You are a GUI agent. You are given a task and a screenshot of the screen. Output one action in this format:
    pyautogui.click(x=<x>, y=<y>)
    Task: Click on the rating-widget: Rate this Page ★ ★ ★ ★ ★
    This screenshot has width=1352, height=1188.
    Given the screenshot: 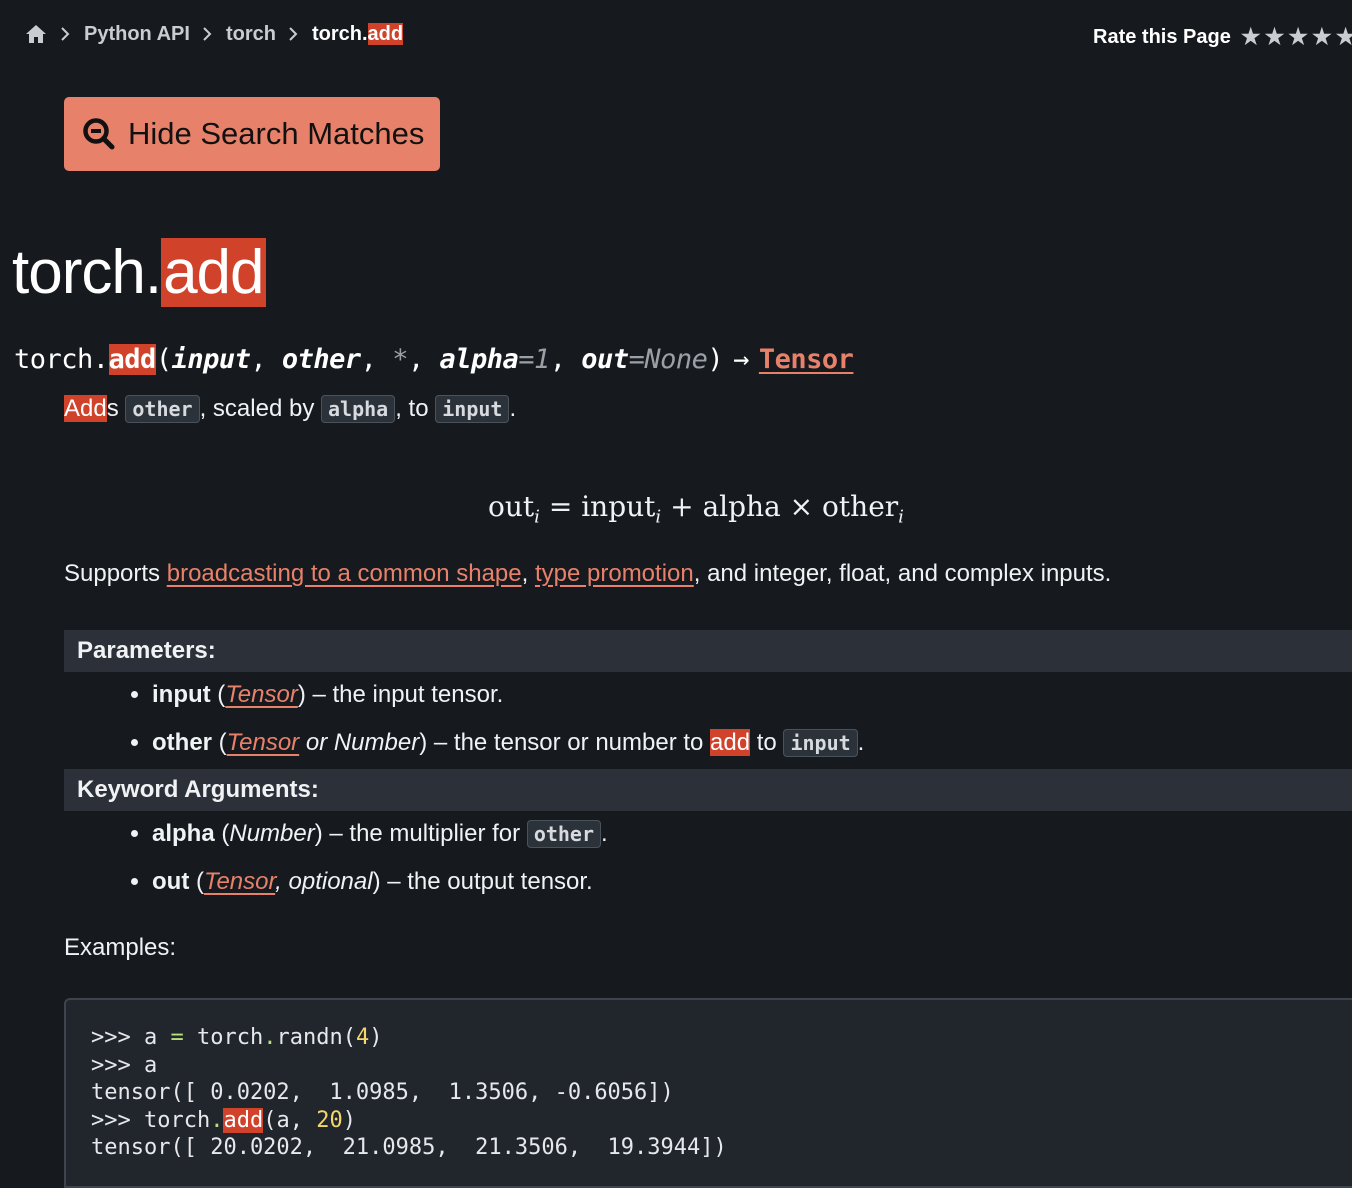 What is the action you would take?
    pyautogui.click(x=1222, y=37)
    